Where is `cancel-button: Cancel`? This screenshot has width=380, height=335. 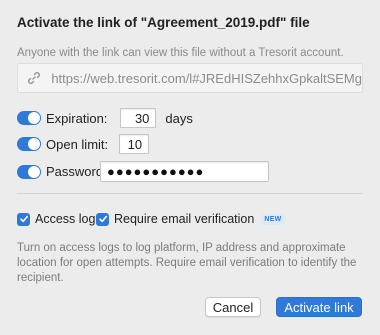
cancel-button: Cancel is located at coordinates (233, 307).